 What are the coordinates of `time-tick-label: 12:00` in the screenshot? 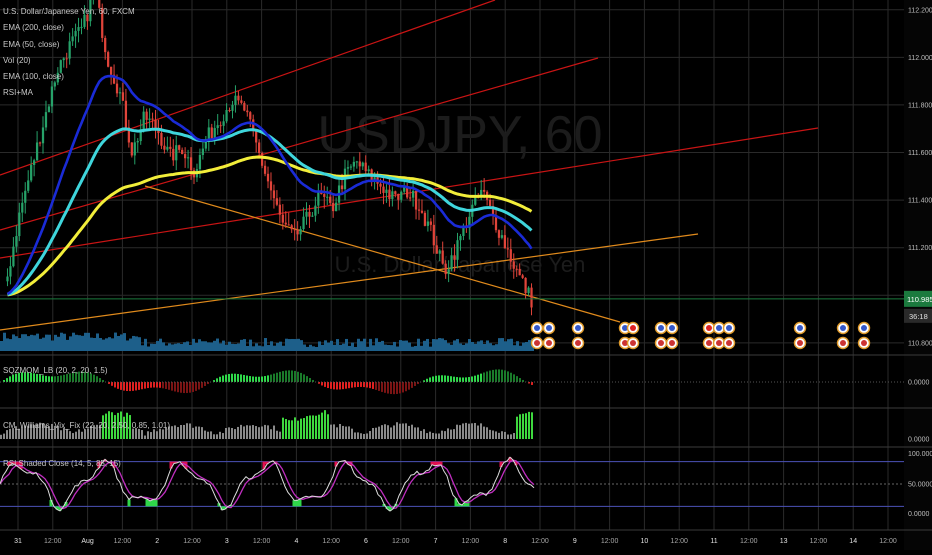 It's located at (679, 541).